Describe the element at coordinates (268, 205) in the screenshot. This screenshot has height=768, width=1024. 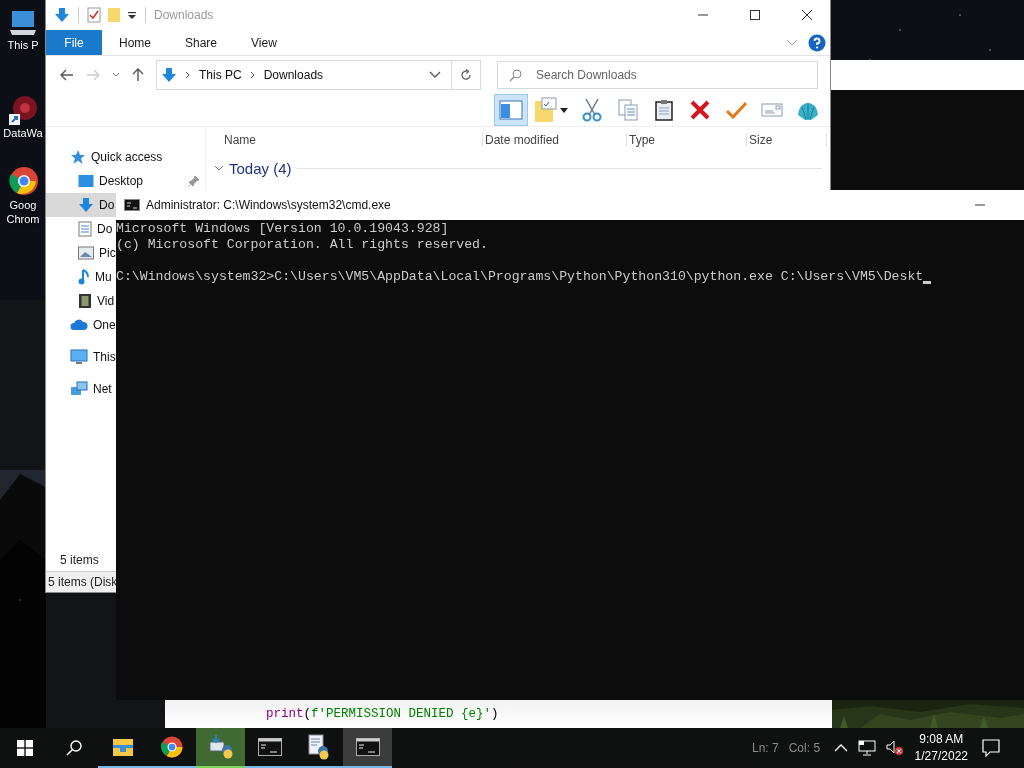
I see `window-title: Administrator: C:\Windows\system32\cmd.exe` at that location.